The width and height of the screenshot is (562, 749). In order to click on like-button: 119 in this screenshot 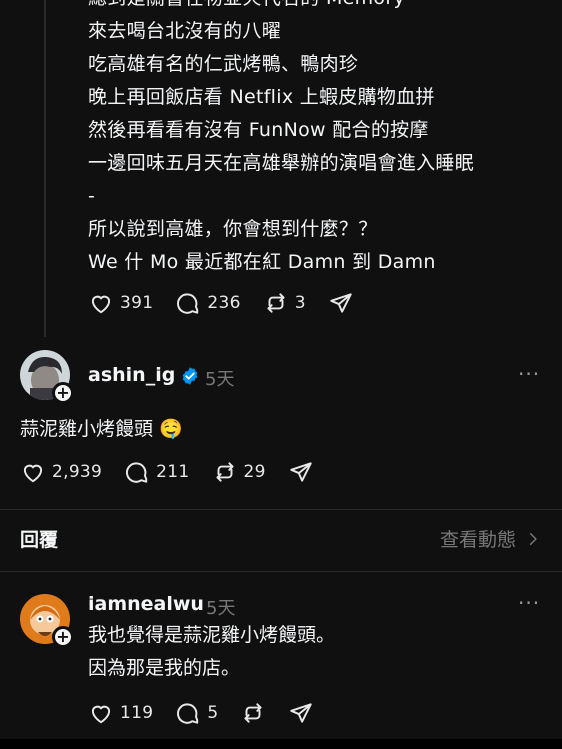, I will do `click(120, 713)`.